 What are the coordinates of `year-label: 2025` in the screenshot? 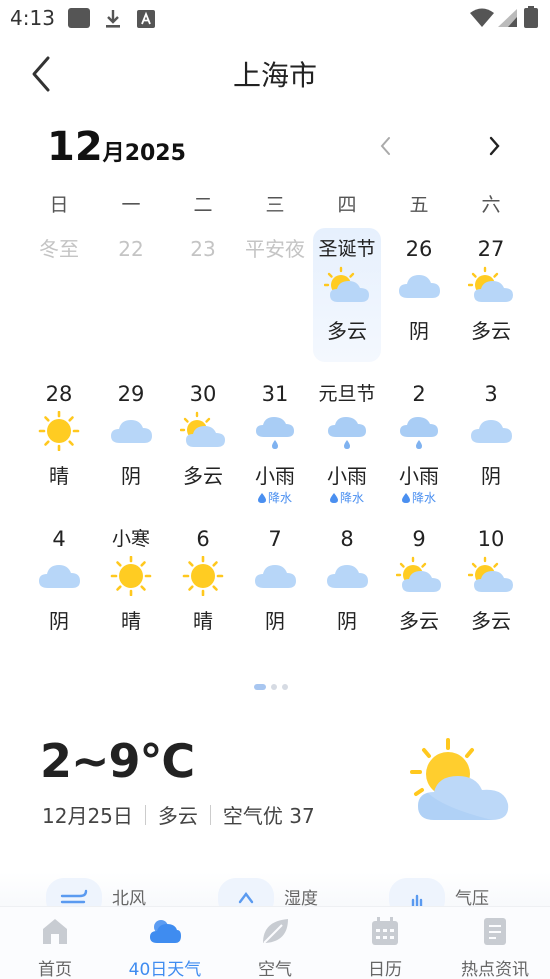 It's located at (155, 153).